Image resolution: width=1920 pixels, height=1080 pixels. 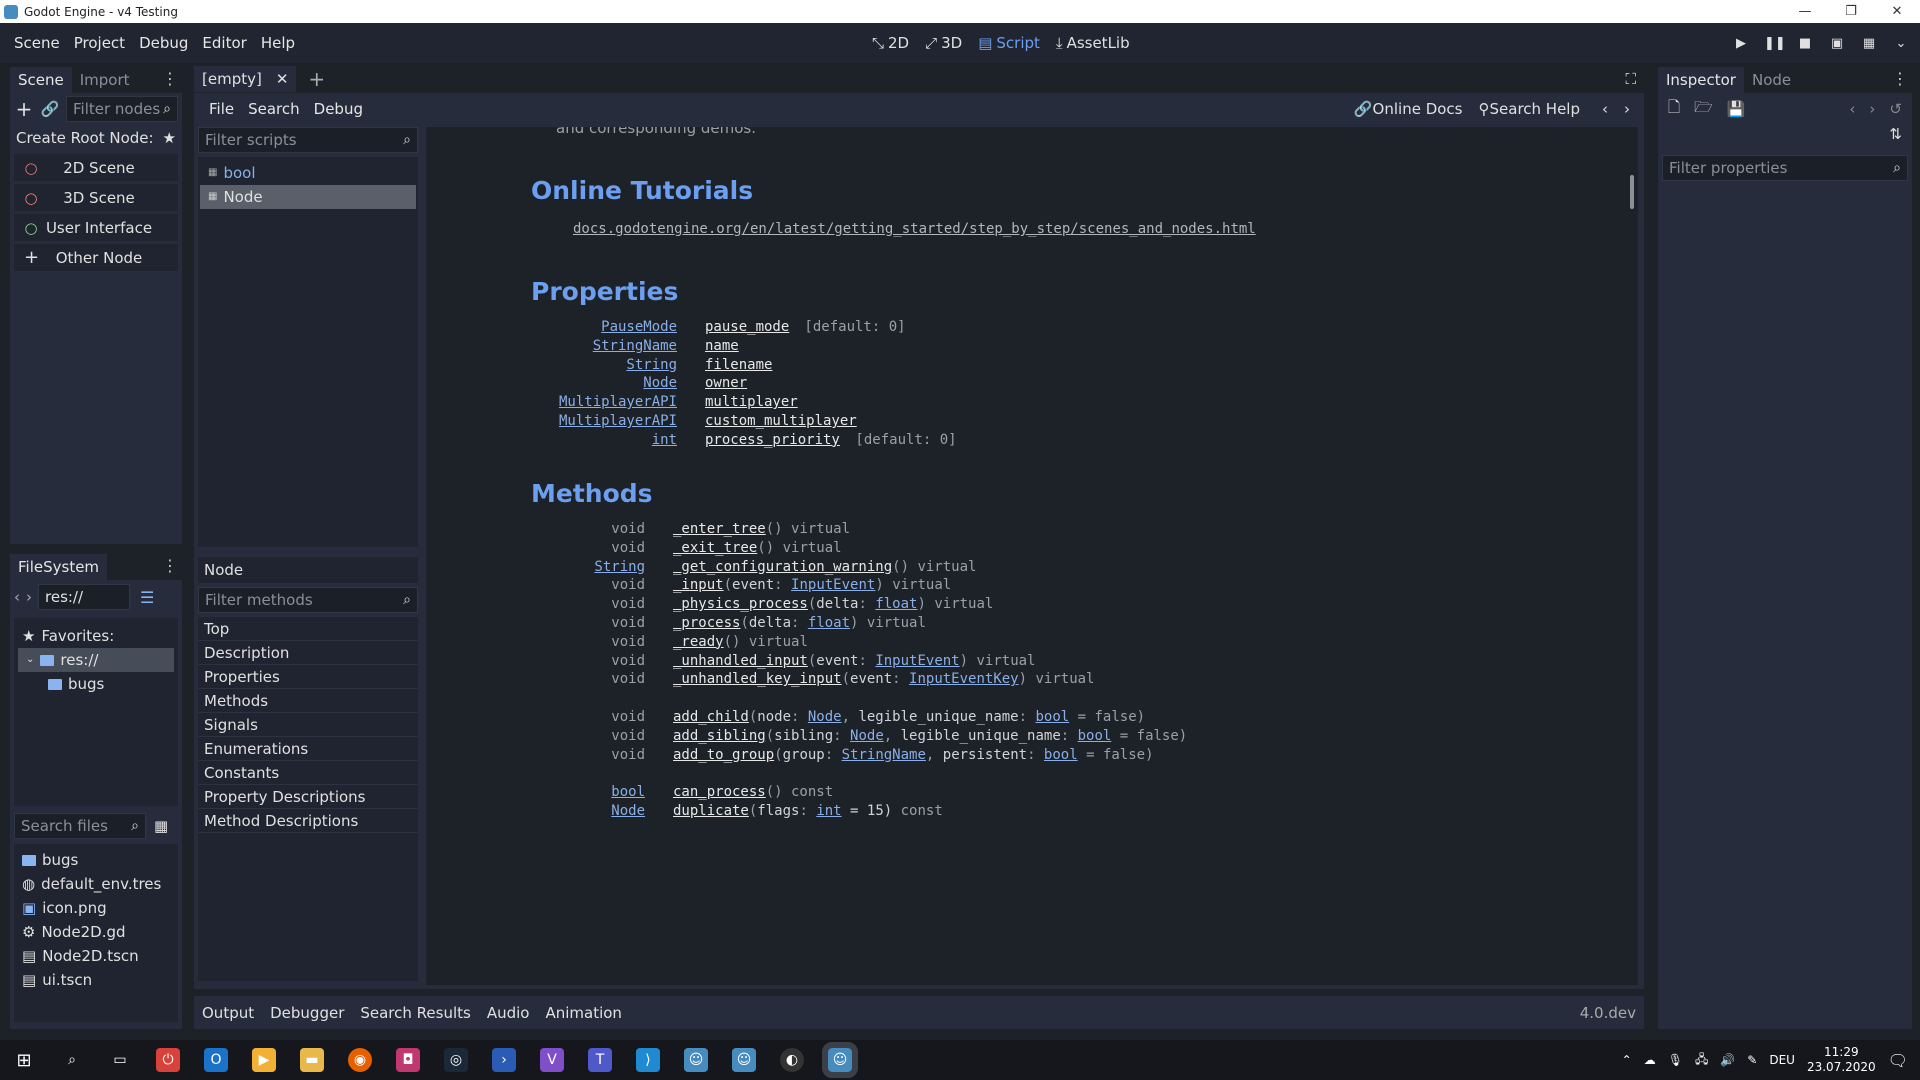 I want to click on other-node-button: + Other Node, so click(x=96, y=257).